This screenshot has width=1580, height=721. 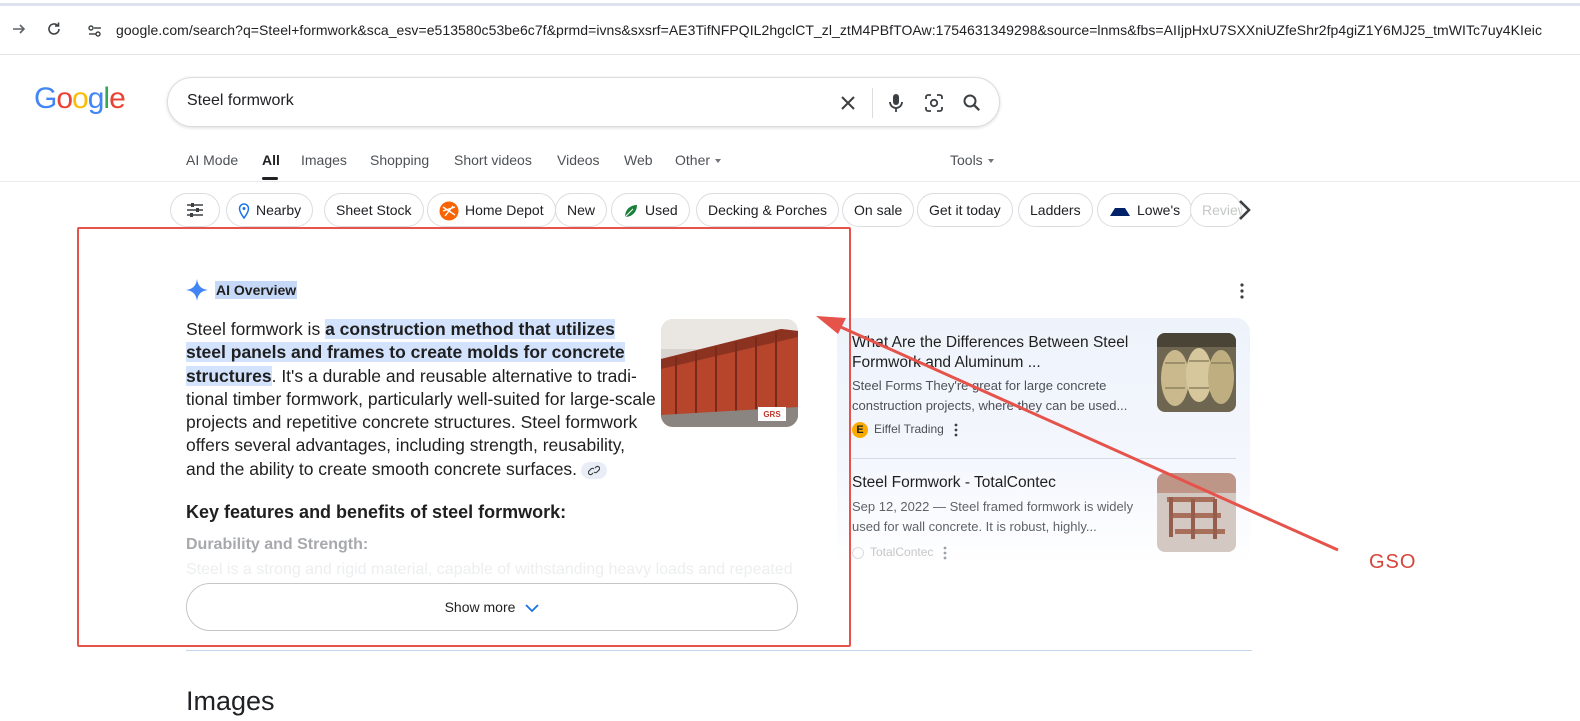 I want to click on totalcontec-favicon-icon, so click(x=858, y=552).